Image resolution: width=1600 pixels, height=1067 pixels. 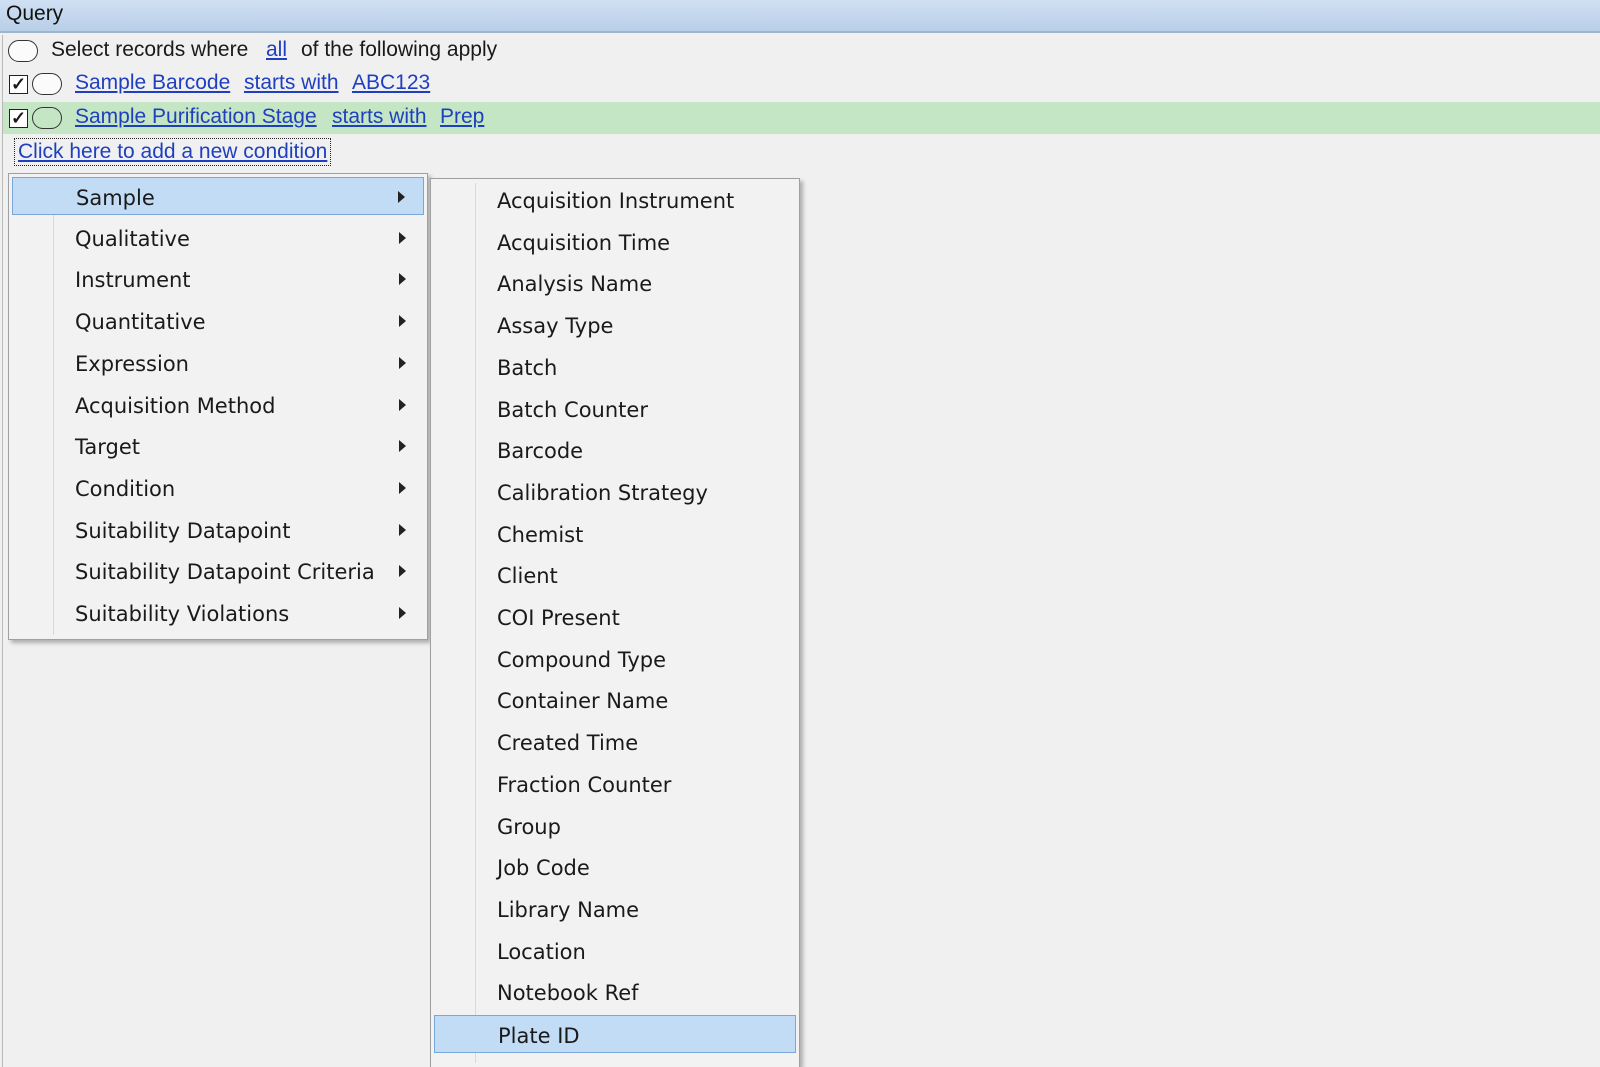 I want to click on menu-item-suitability-violations: Suitability Violations, so click(x=218, y=613).